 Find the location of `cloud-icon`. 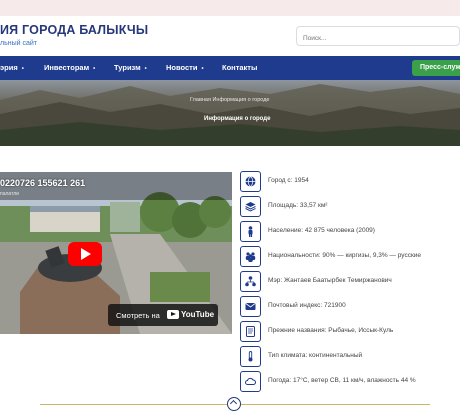

cloud-icon is located at coordinates (250, 381).